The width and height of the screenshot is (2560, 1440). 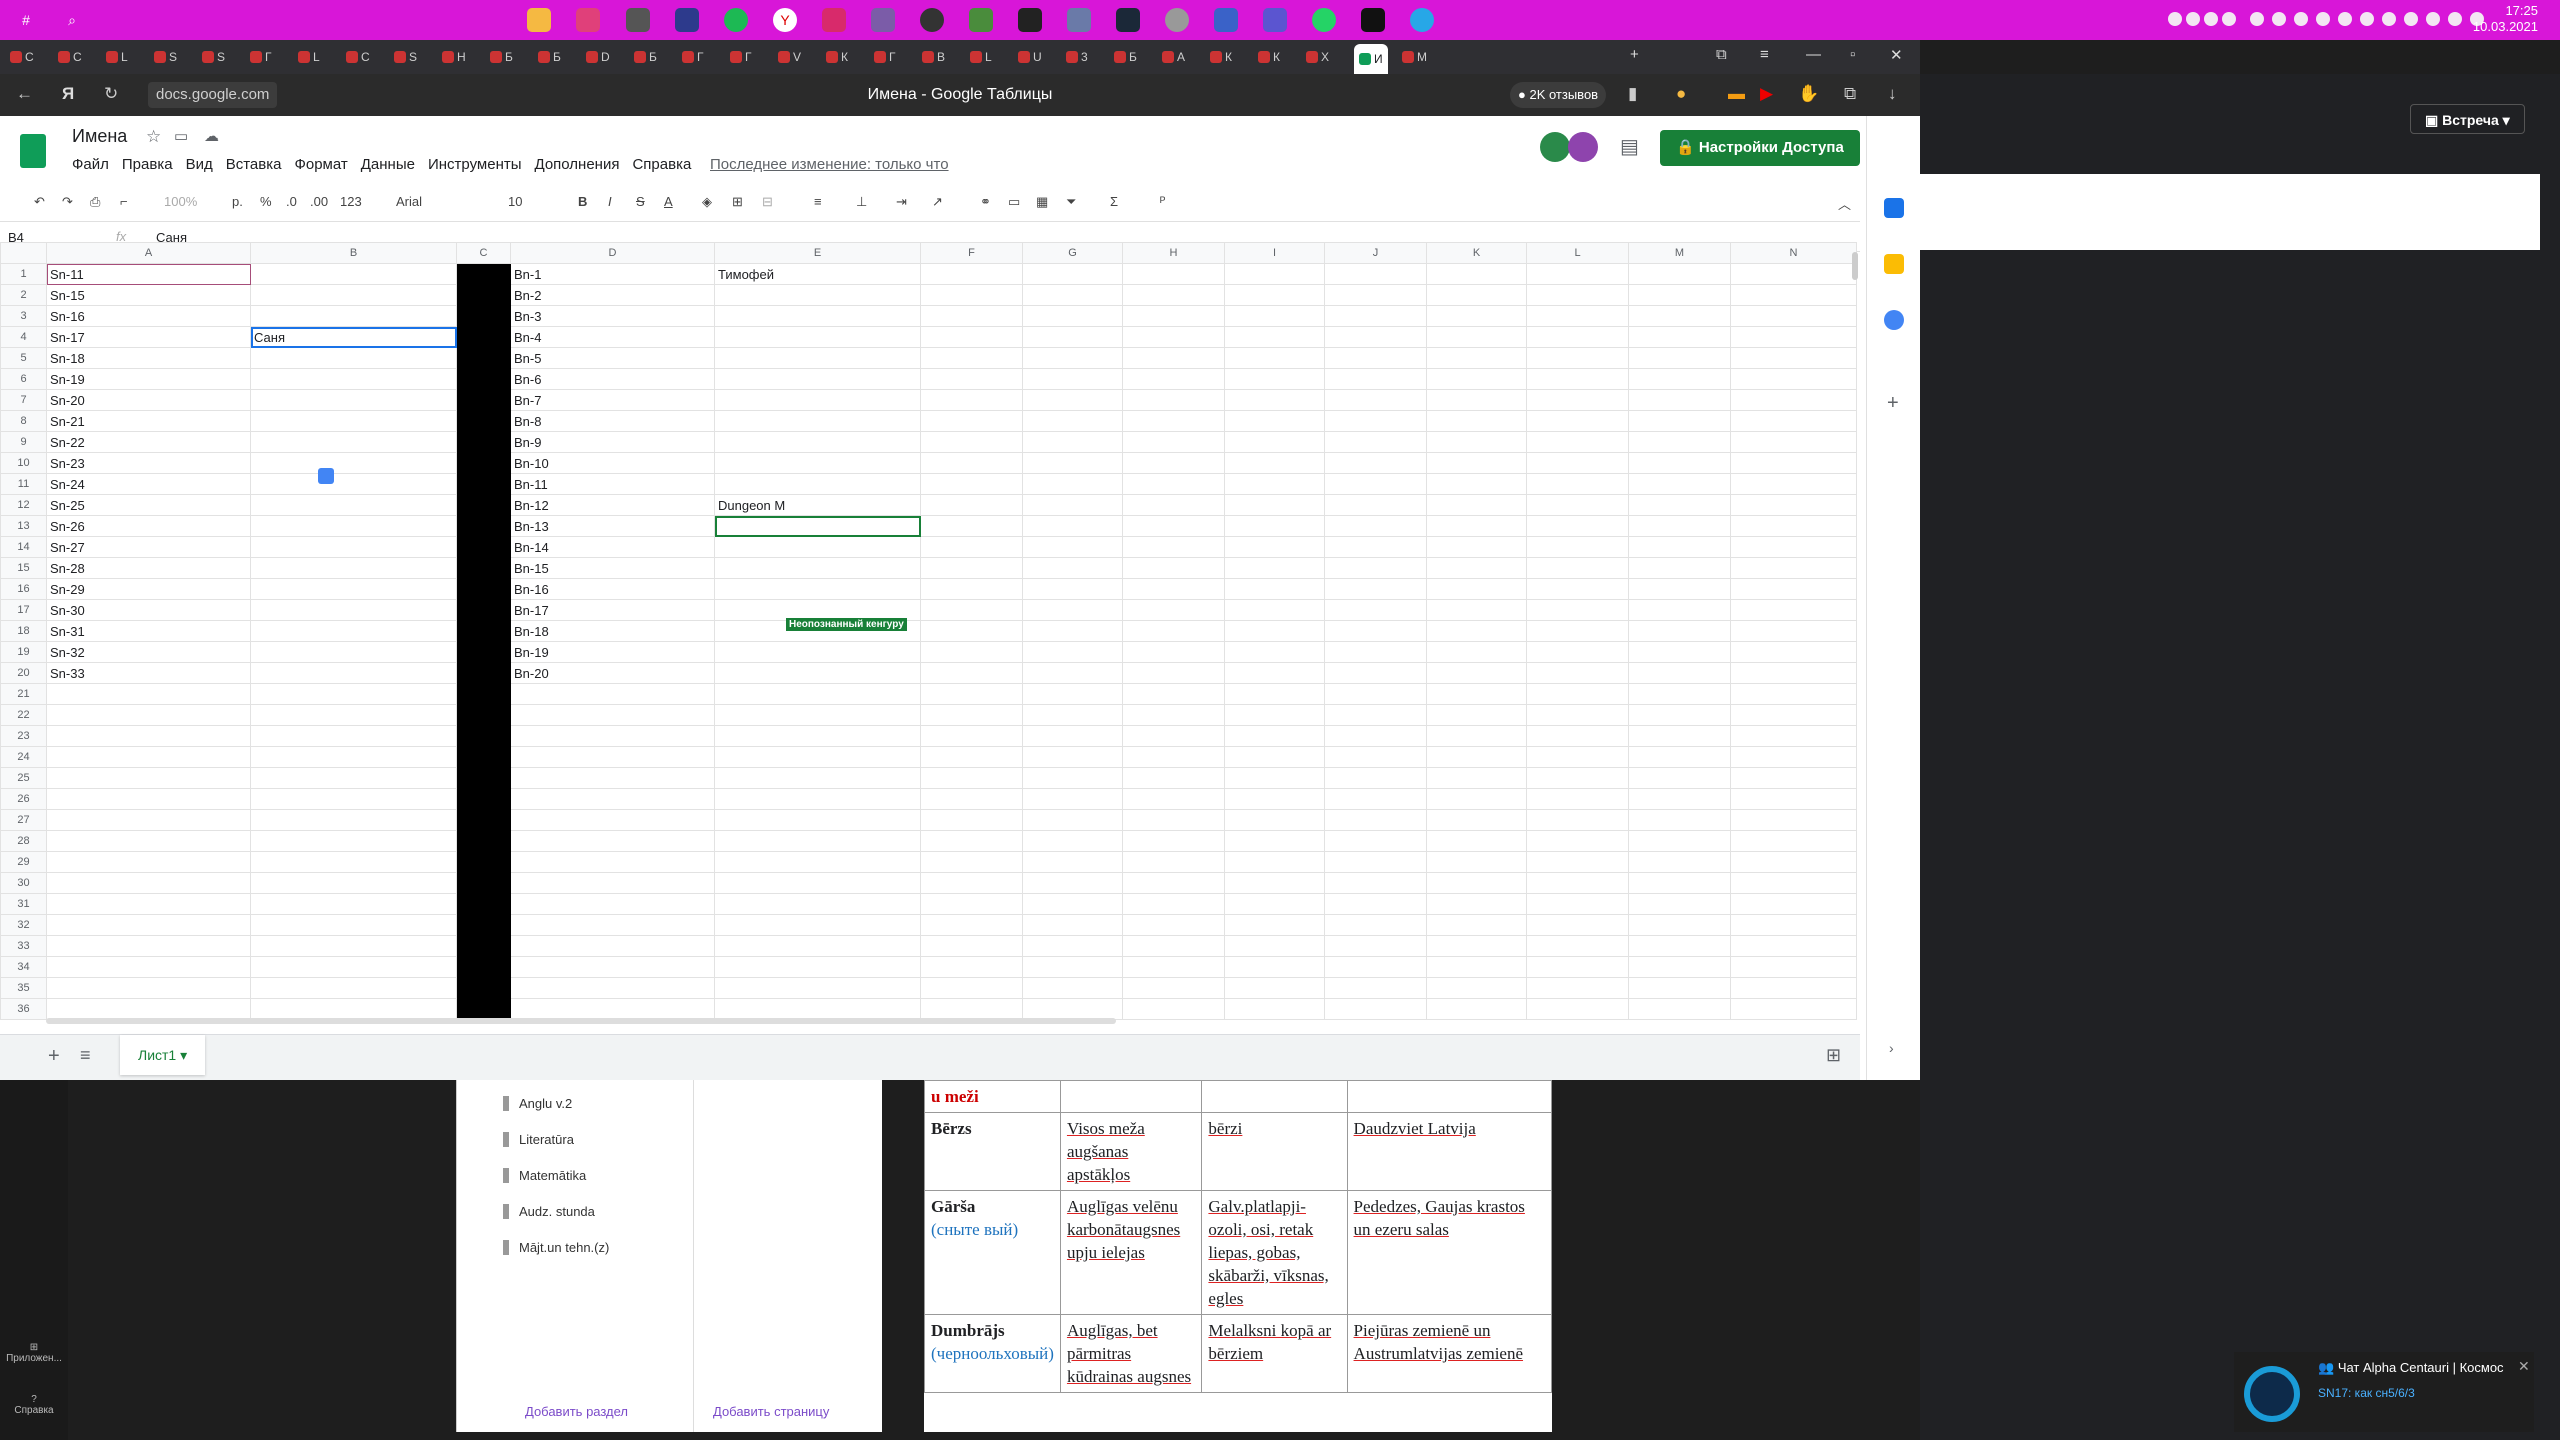 I want to click on browser-tab: А, so click(x=1173, y=57).